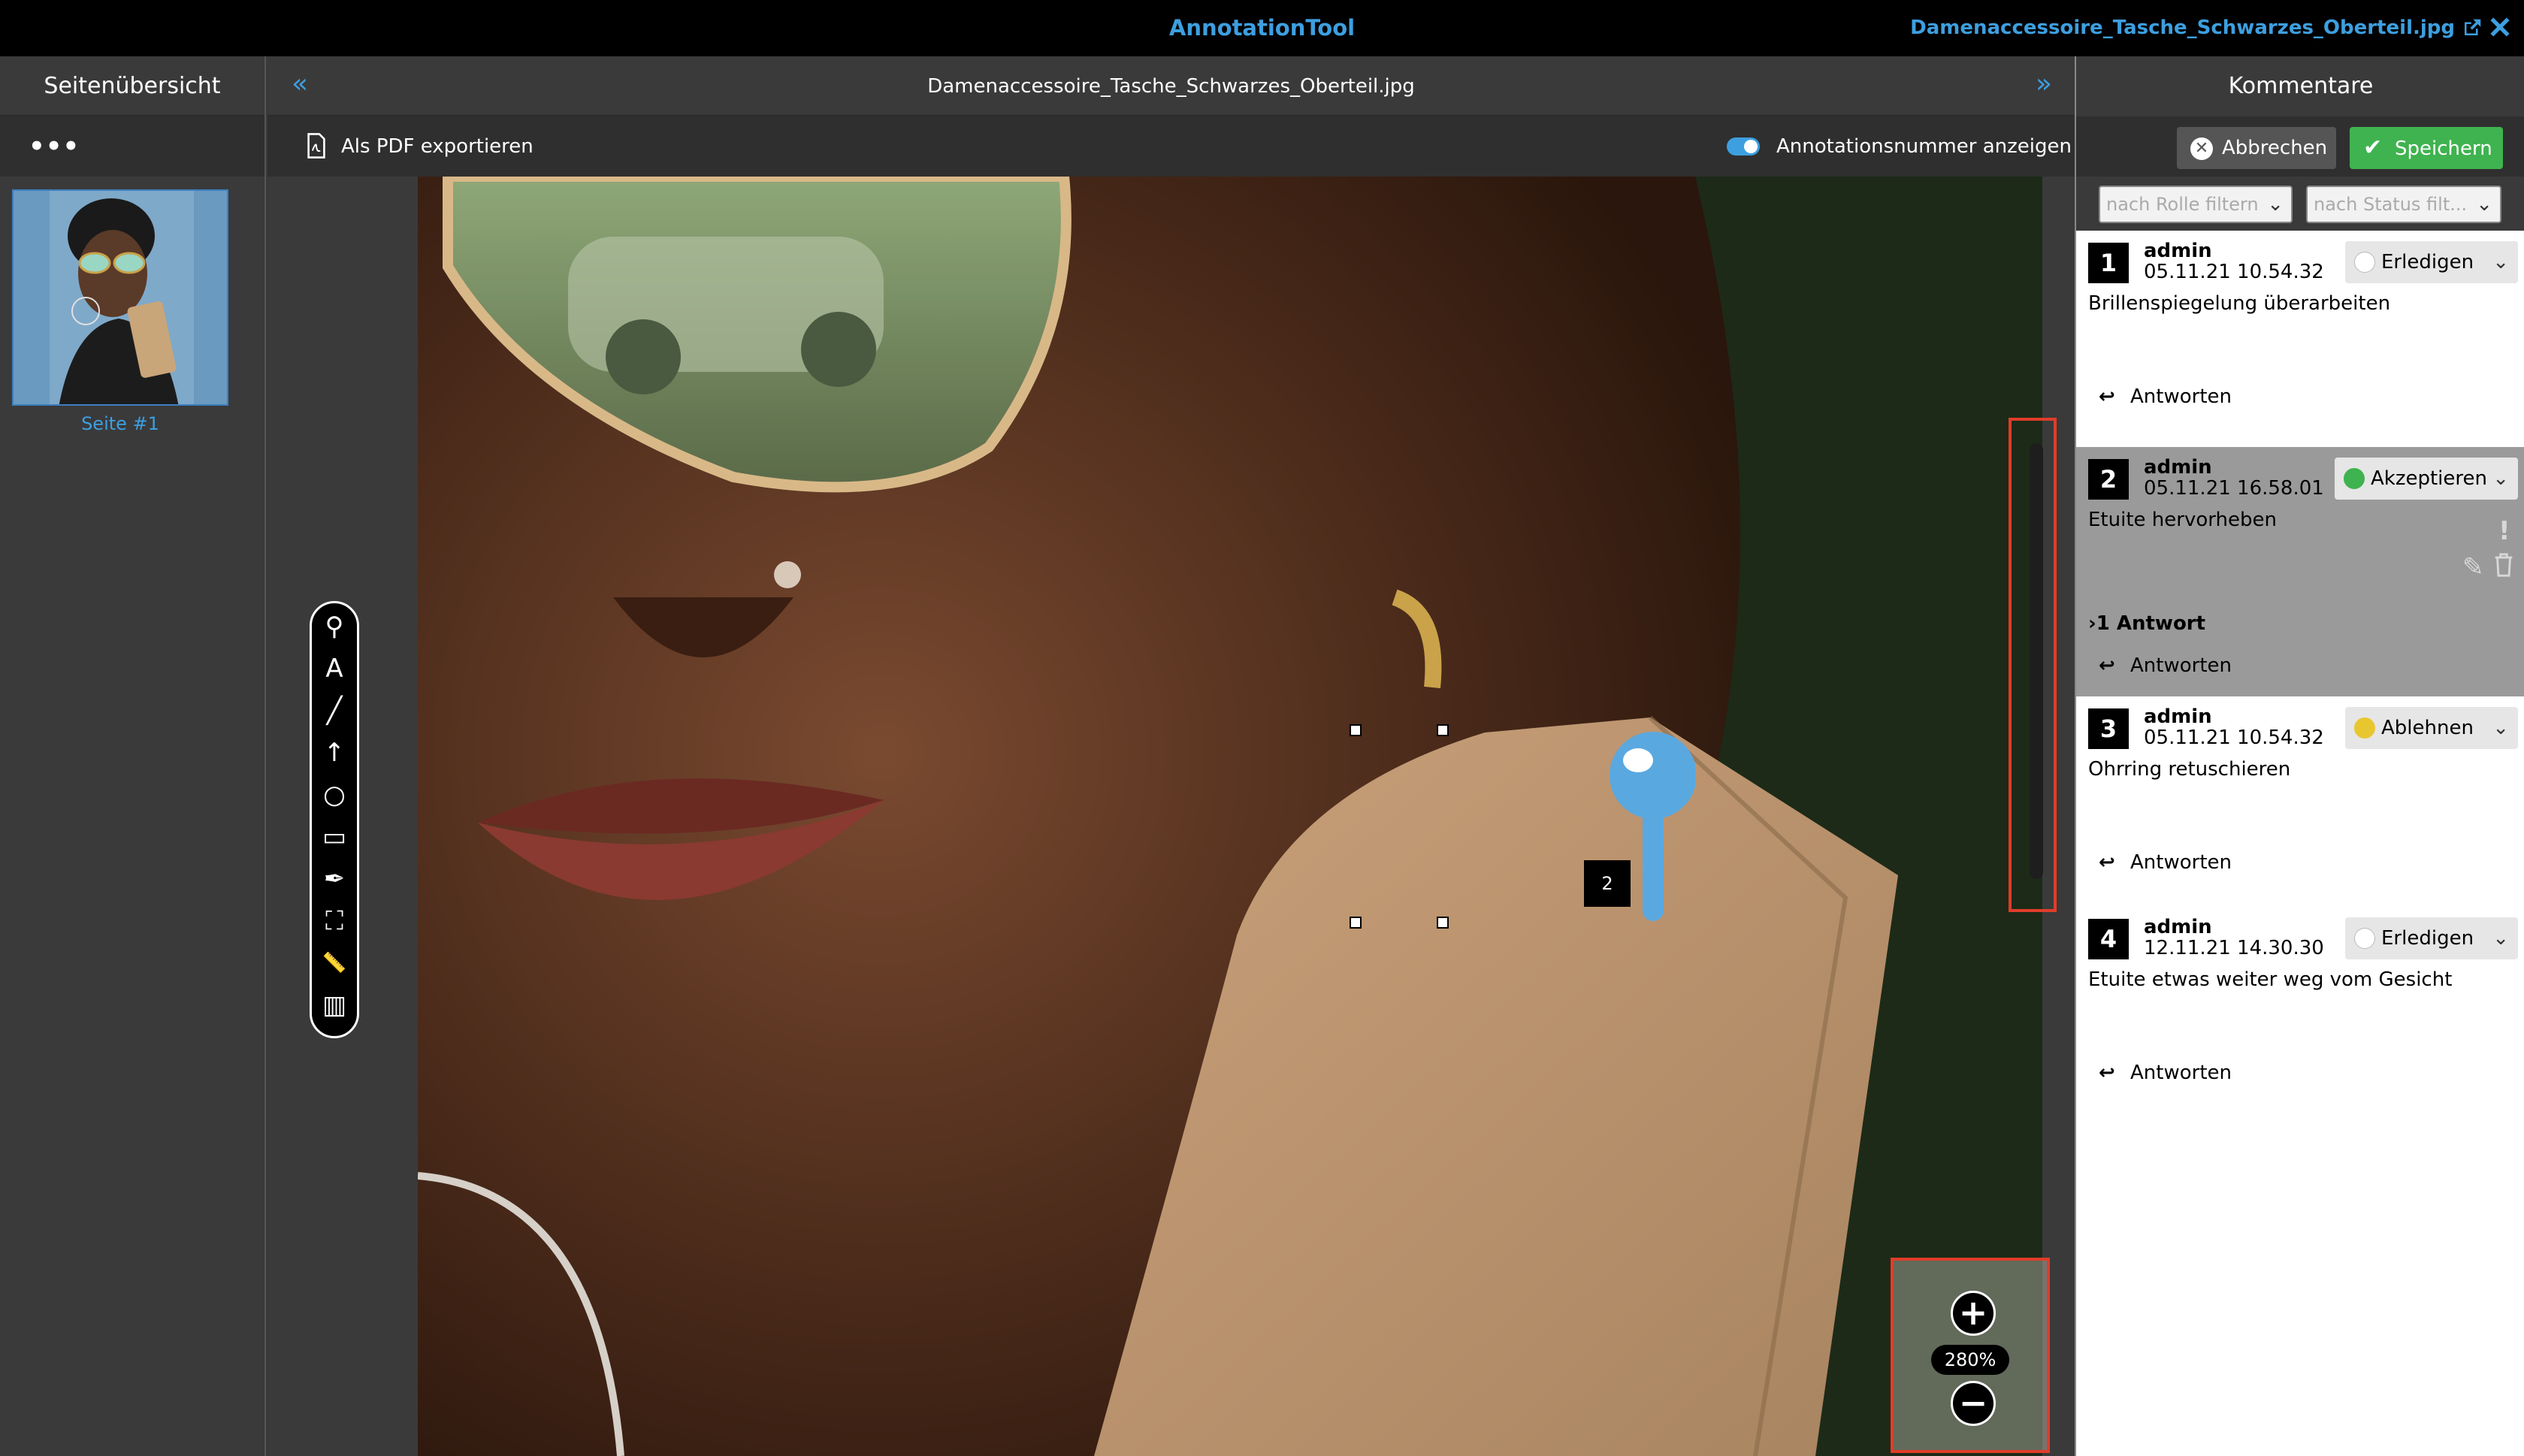 The width and height of the screenshot is (2524, 1456). Describe the element at coordinates (2092, 623) in the screenshot. I see `chevron-right-icon: ›` at that location.